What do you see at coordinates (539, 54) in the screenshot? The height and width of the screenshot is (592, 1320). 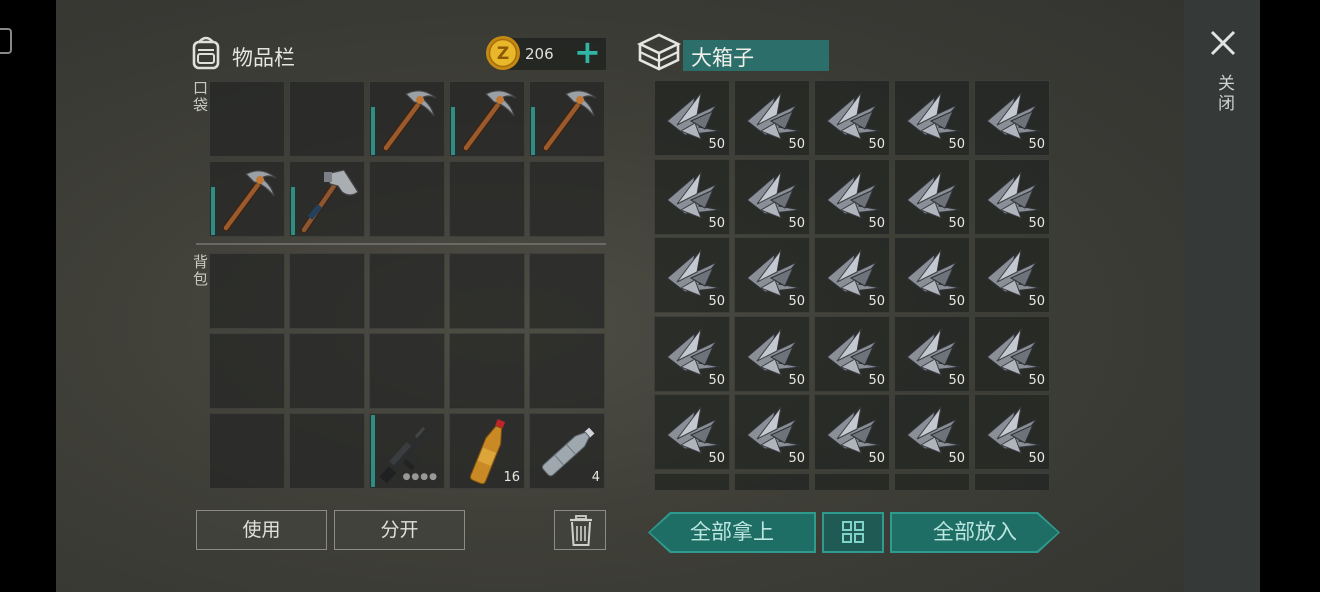 I see `coin-amount: 206` at bounding box center [539, 54].